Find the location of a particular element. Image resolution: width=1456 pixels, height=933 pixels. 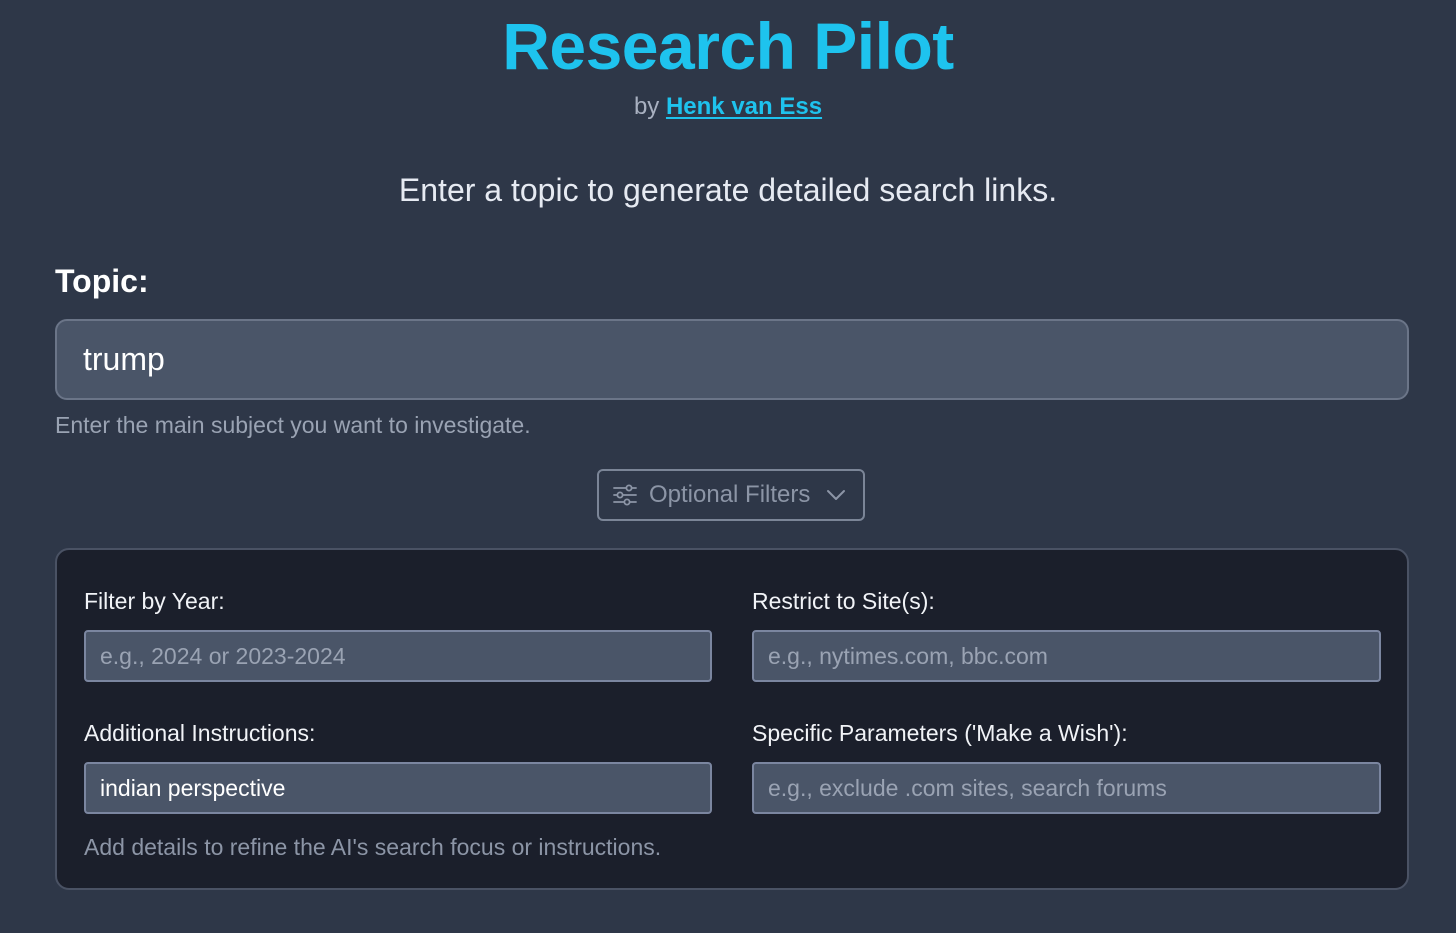

topic-input is located at coordinates (732, 359).